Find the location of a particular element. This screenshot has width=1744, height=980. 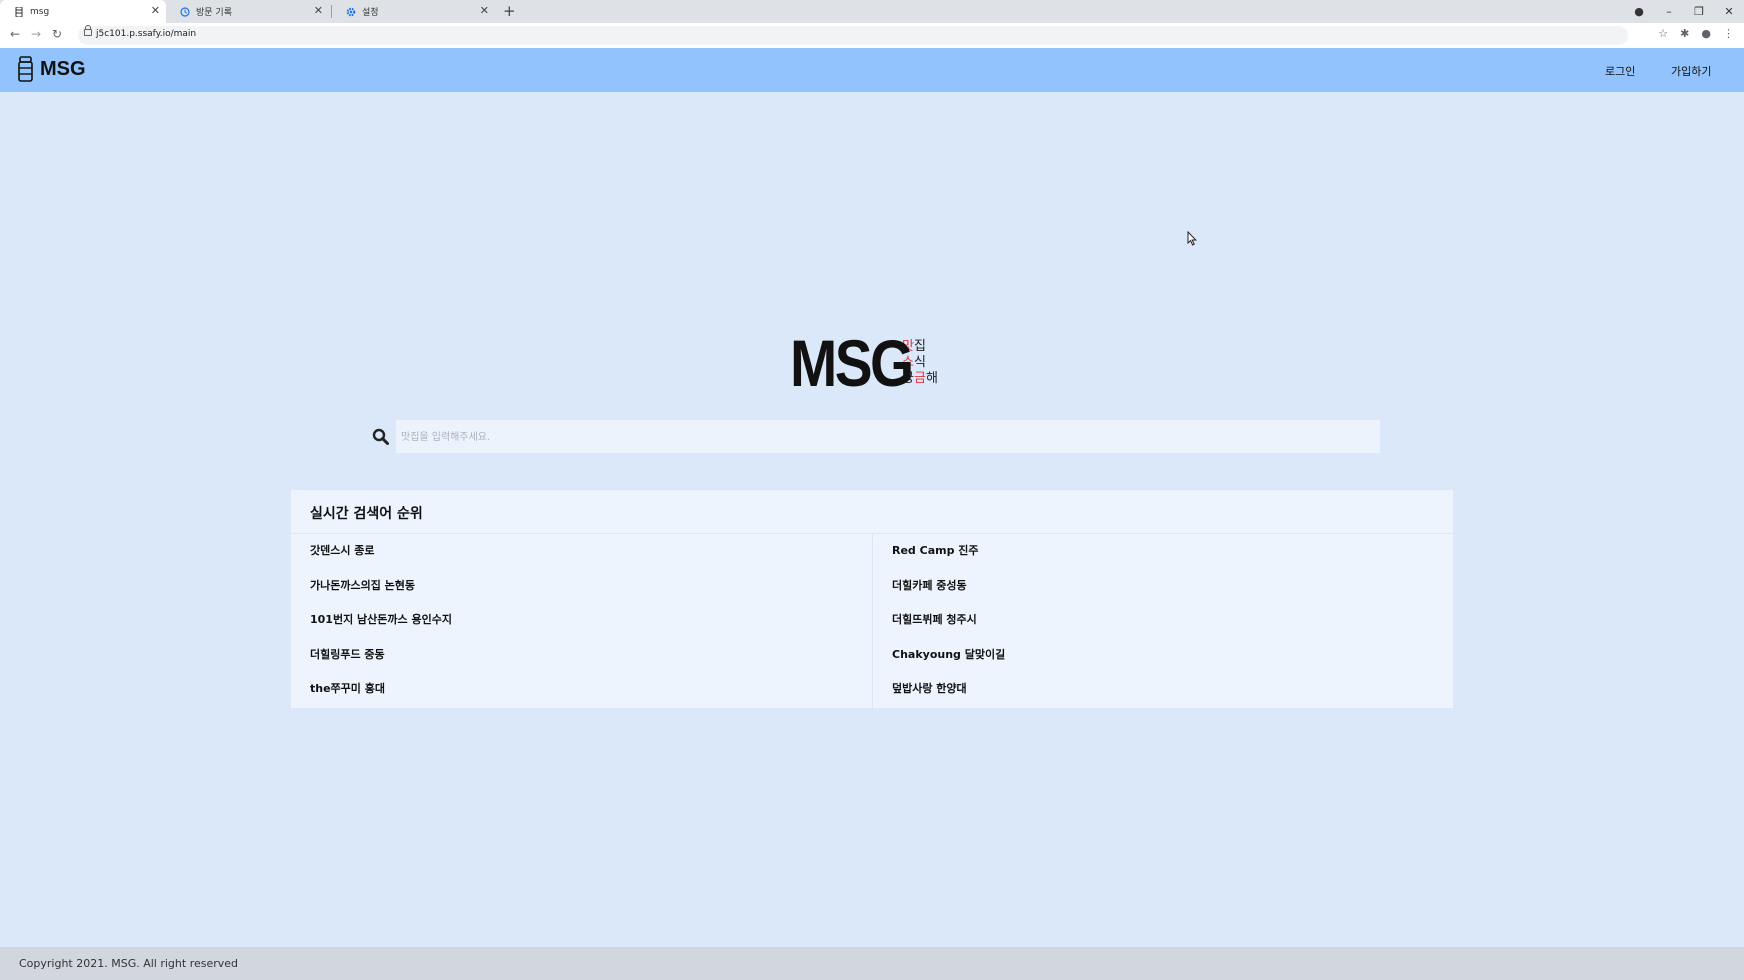

ranking-item: 덮밥사랑 한양대 is located at coordinates (1172, 689).